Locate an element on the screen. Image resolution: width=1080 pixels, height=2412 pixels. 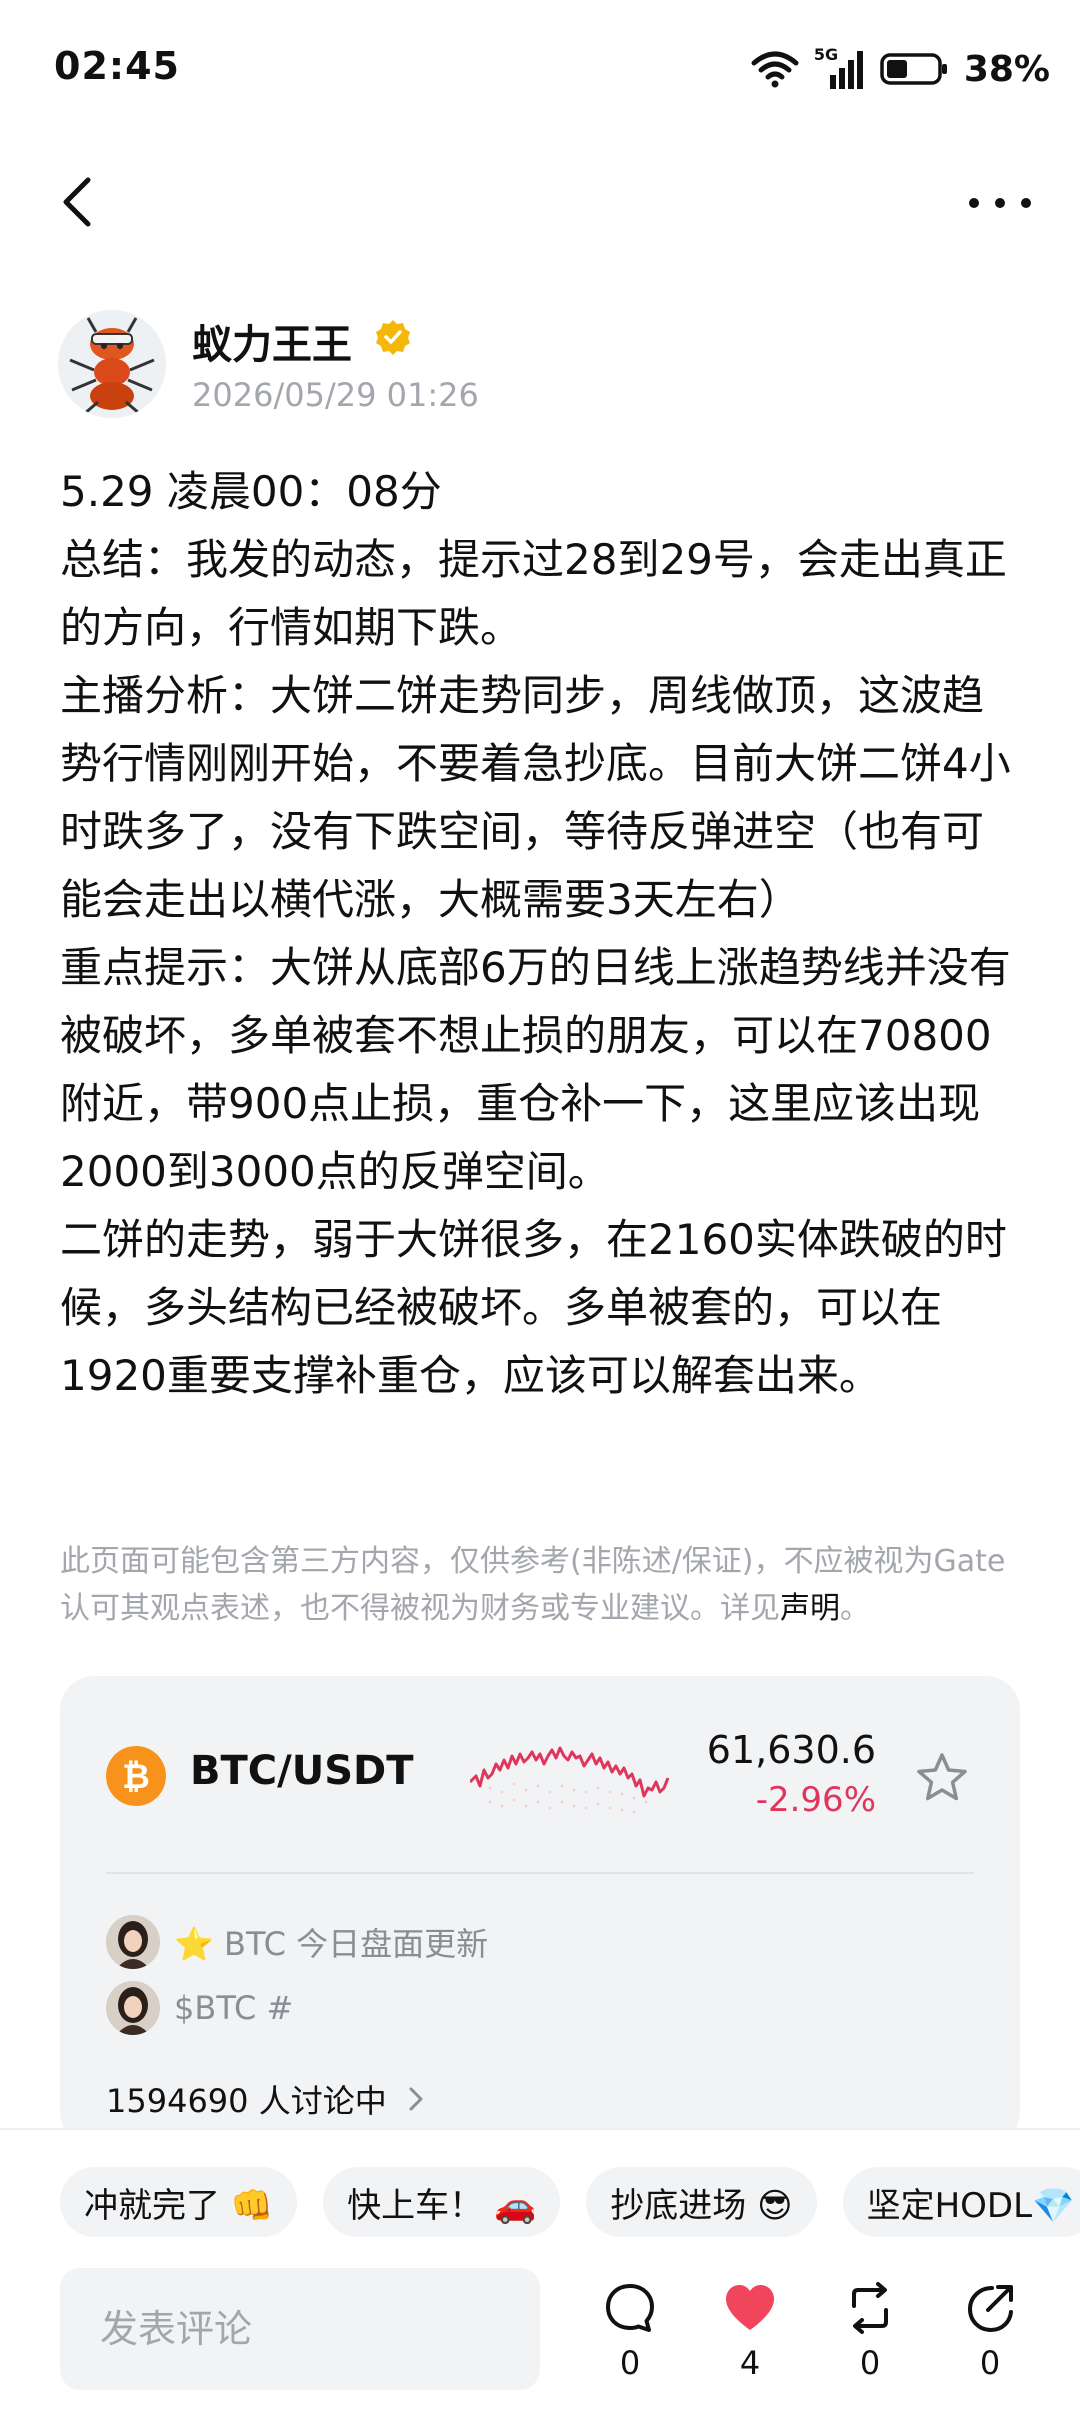
quick-reply-chip: 抄底进场 😎 is located at coordinates (701, 2202).